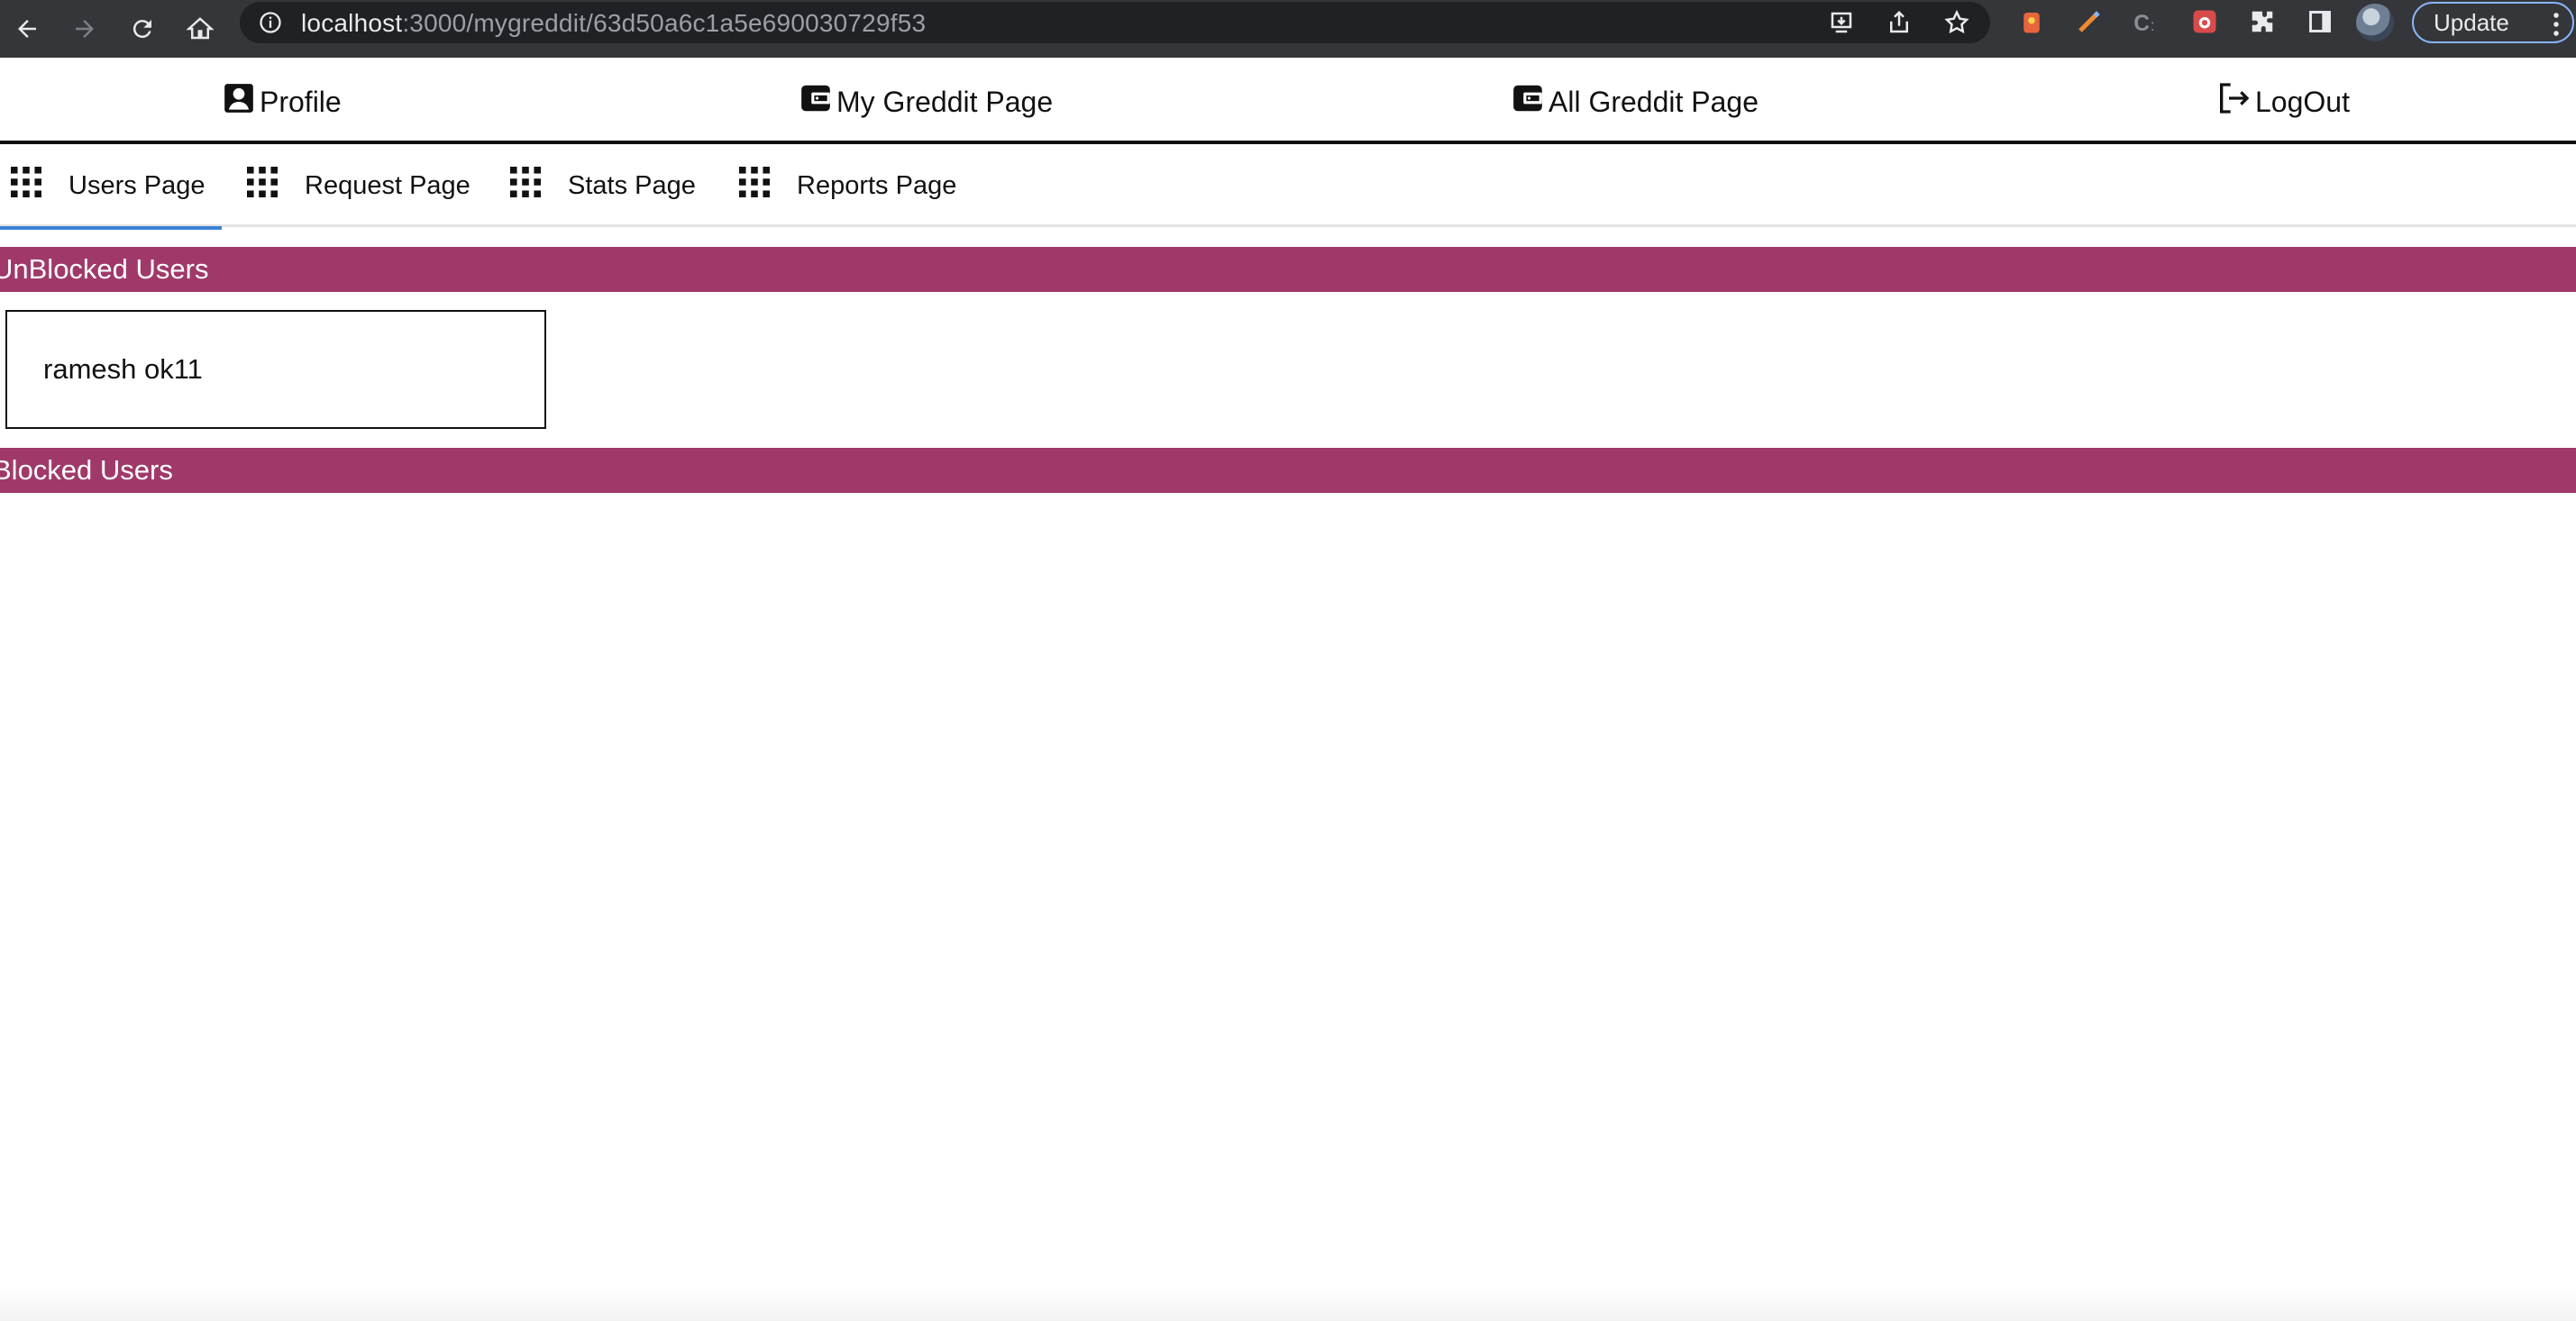  Describe the element at coordinates (1288, 1305) in the screenshot. I see `page-bottom-shadow` at that location.